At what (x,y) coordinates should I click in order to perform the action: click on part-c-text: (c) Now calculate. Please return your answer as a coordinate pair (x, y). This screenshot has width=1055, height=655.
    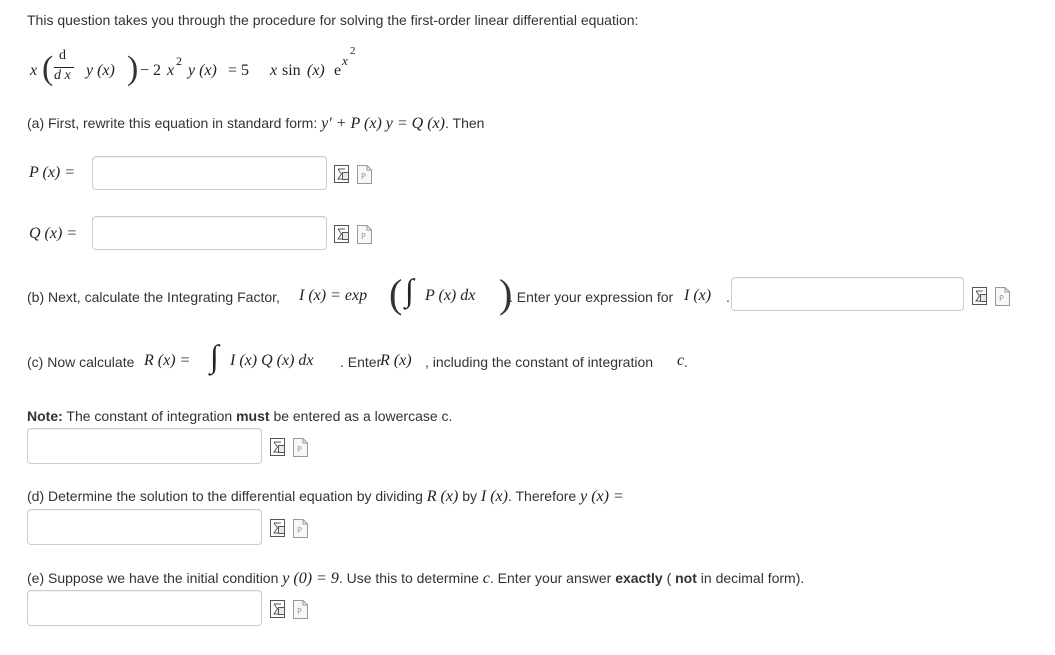
    Looking at the image, I should click on (81, 362).